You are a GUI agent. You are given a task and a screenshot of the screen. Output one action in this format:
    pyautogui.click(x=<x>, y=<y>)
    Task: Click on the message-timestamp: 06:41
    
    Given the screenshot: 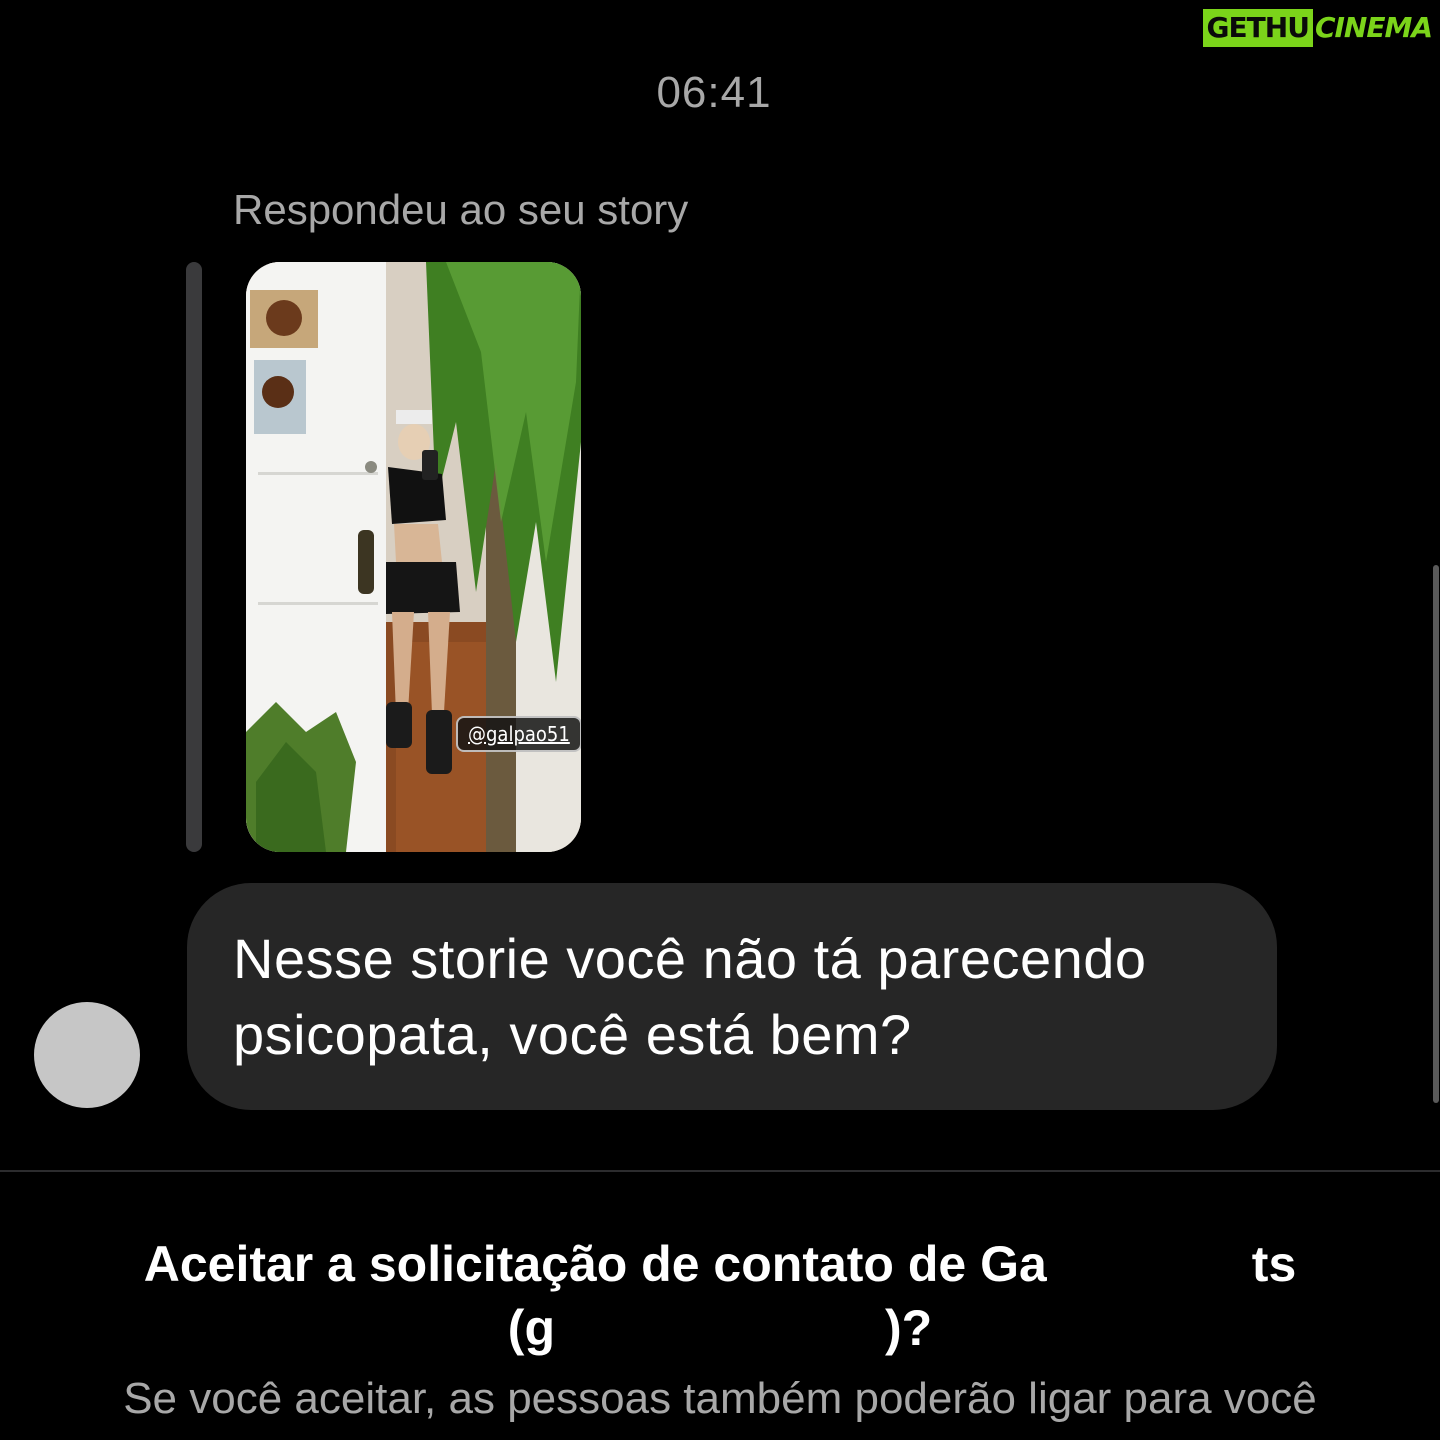 What is the action you would take?
    pyautogui.click(x=714, y=92)
    